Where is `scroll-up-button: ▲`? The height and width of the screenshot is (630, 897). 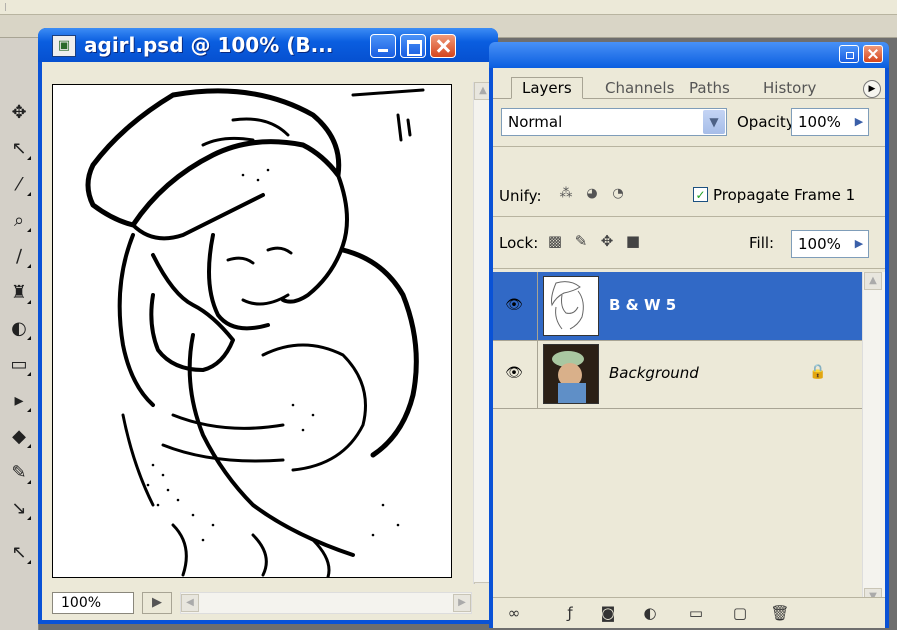
scroll-up-button: ▲ is located at coordinates (873, 281).